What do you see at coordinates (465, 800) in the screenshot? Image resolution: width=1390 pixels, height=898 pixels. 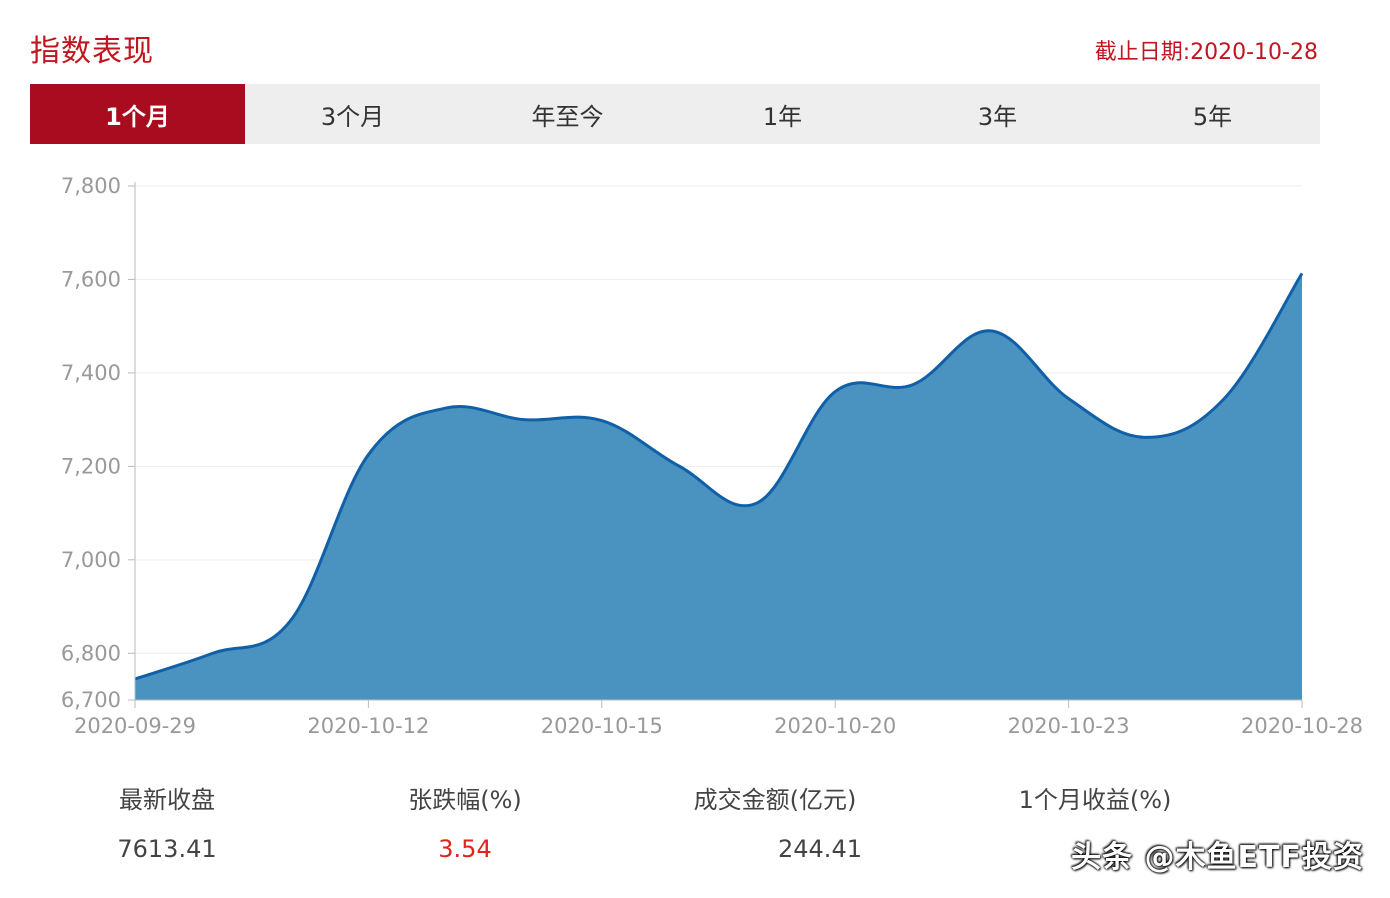 I see `stat-label: 张跌幅(%)` at bounding box center [465, 800].